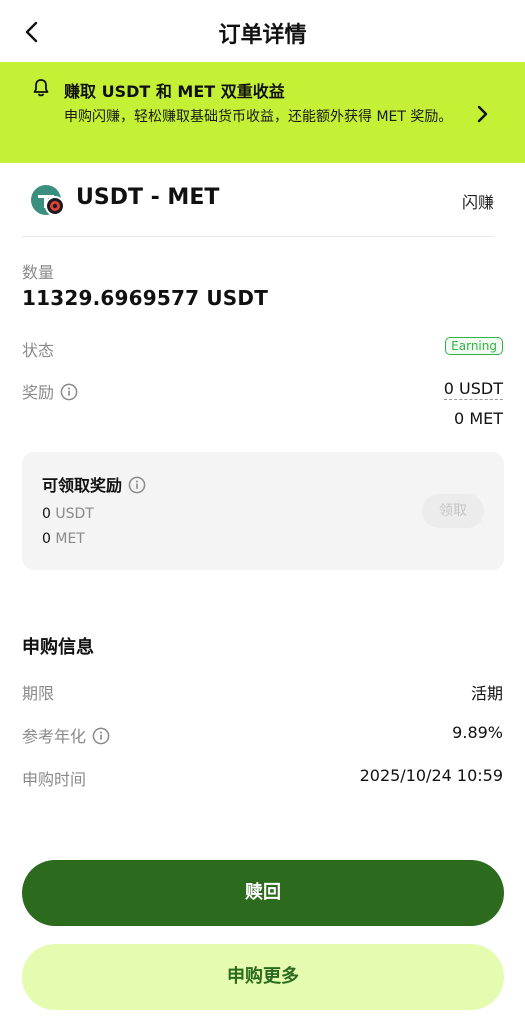 This screenshot has width=525, height=1024. What do you see at coordinates (74, 514) in the screenshot?
I see `claimable-usdt-unit: USDT` at bounding box center [74, 514].